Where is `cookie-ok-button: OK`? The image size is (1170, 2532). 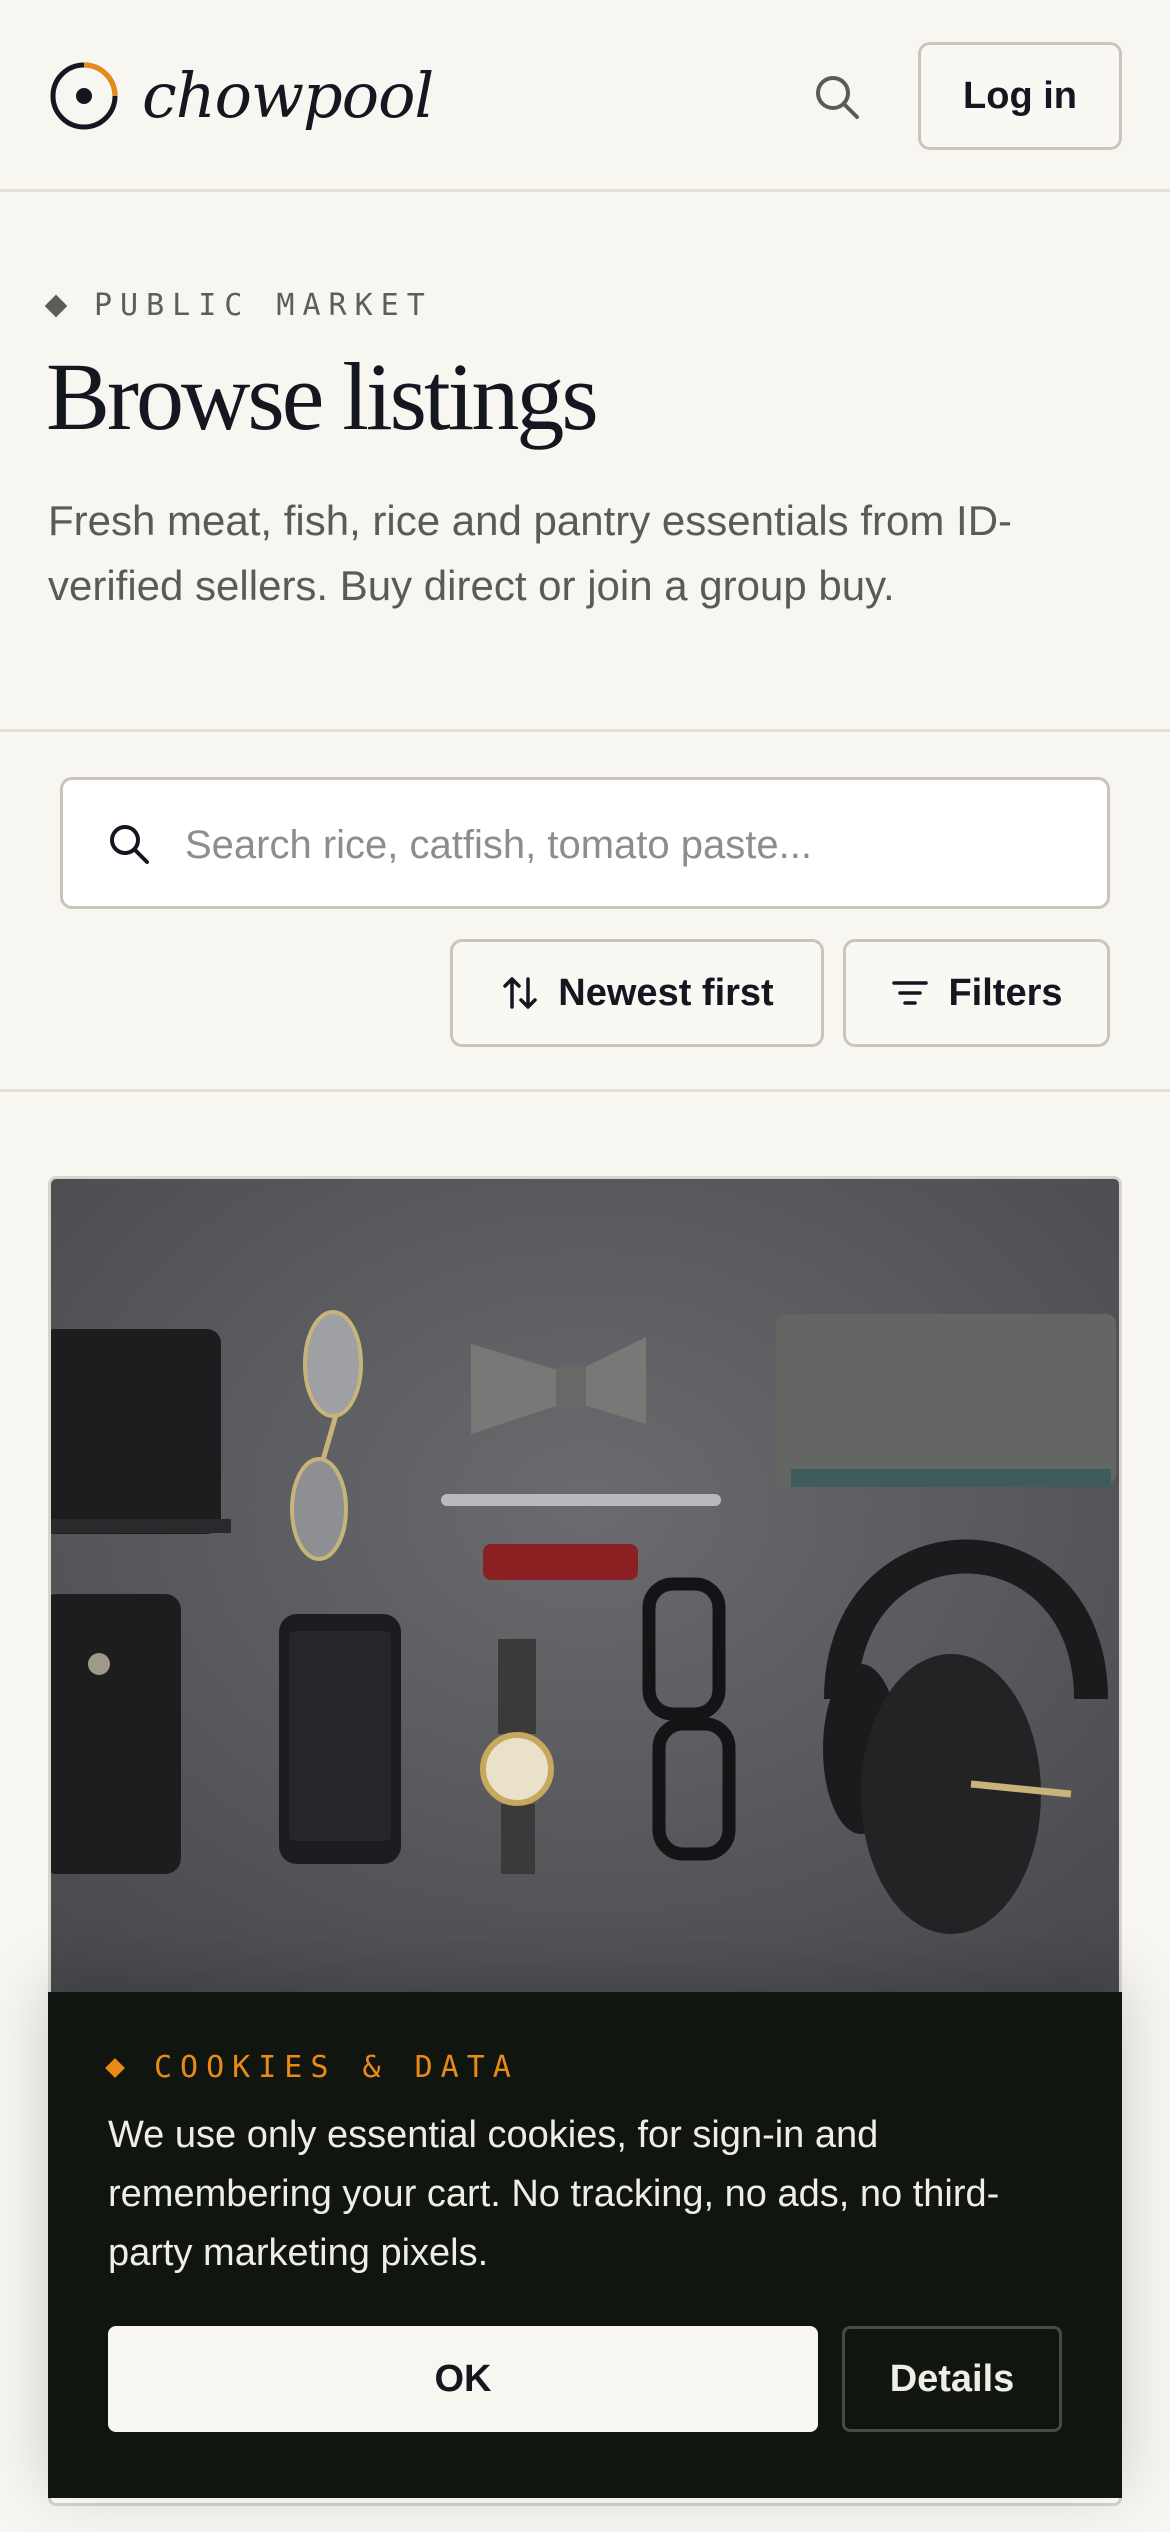
cookie-ok-button: OK is located at coordinates (463, 2379).